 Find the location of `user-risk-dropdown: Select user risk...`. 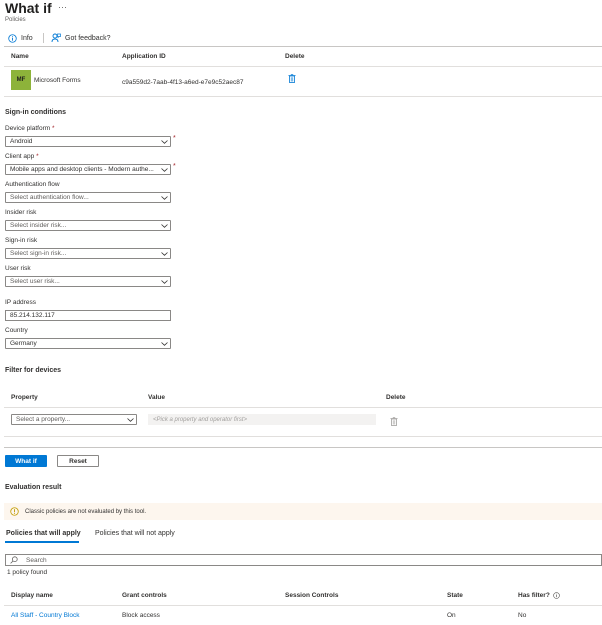

user-risk-dropdown: Select user risk... is located at coordinates (88, 281).